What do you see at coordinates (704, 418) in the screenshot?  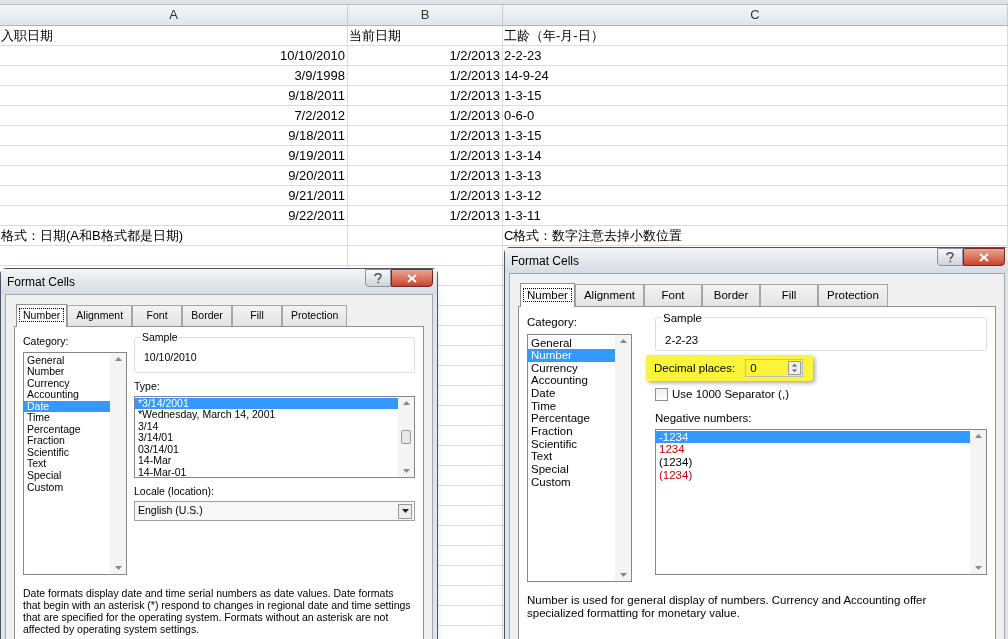 I see `negative-numbers-label: Negative numbers:` at bounding box center [704, 418].